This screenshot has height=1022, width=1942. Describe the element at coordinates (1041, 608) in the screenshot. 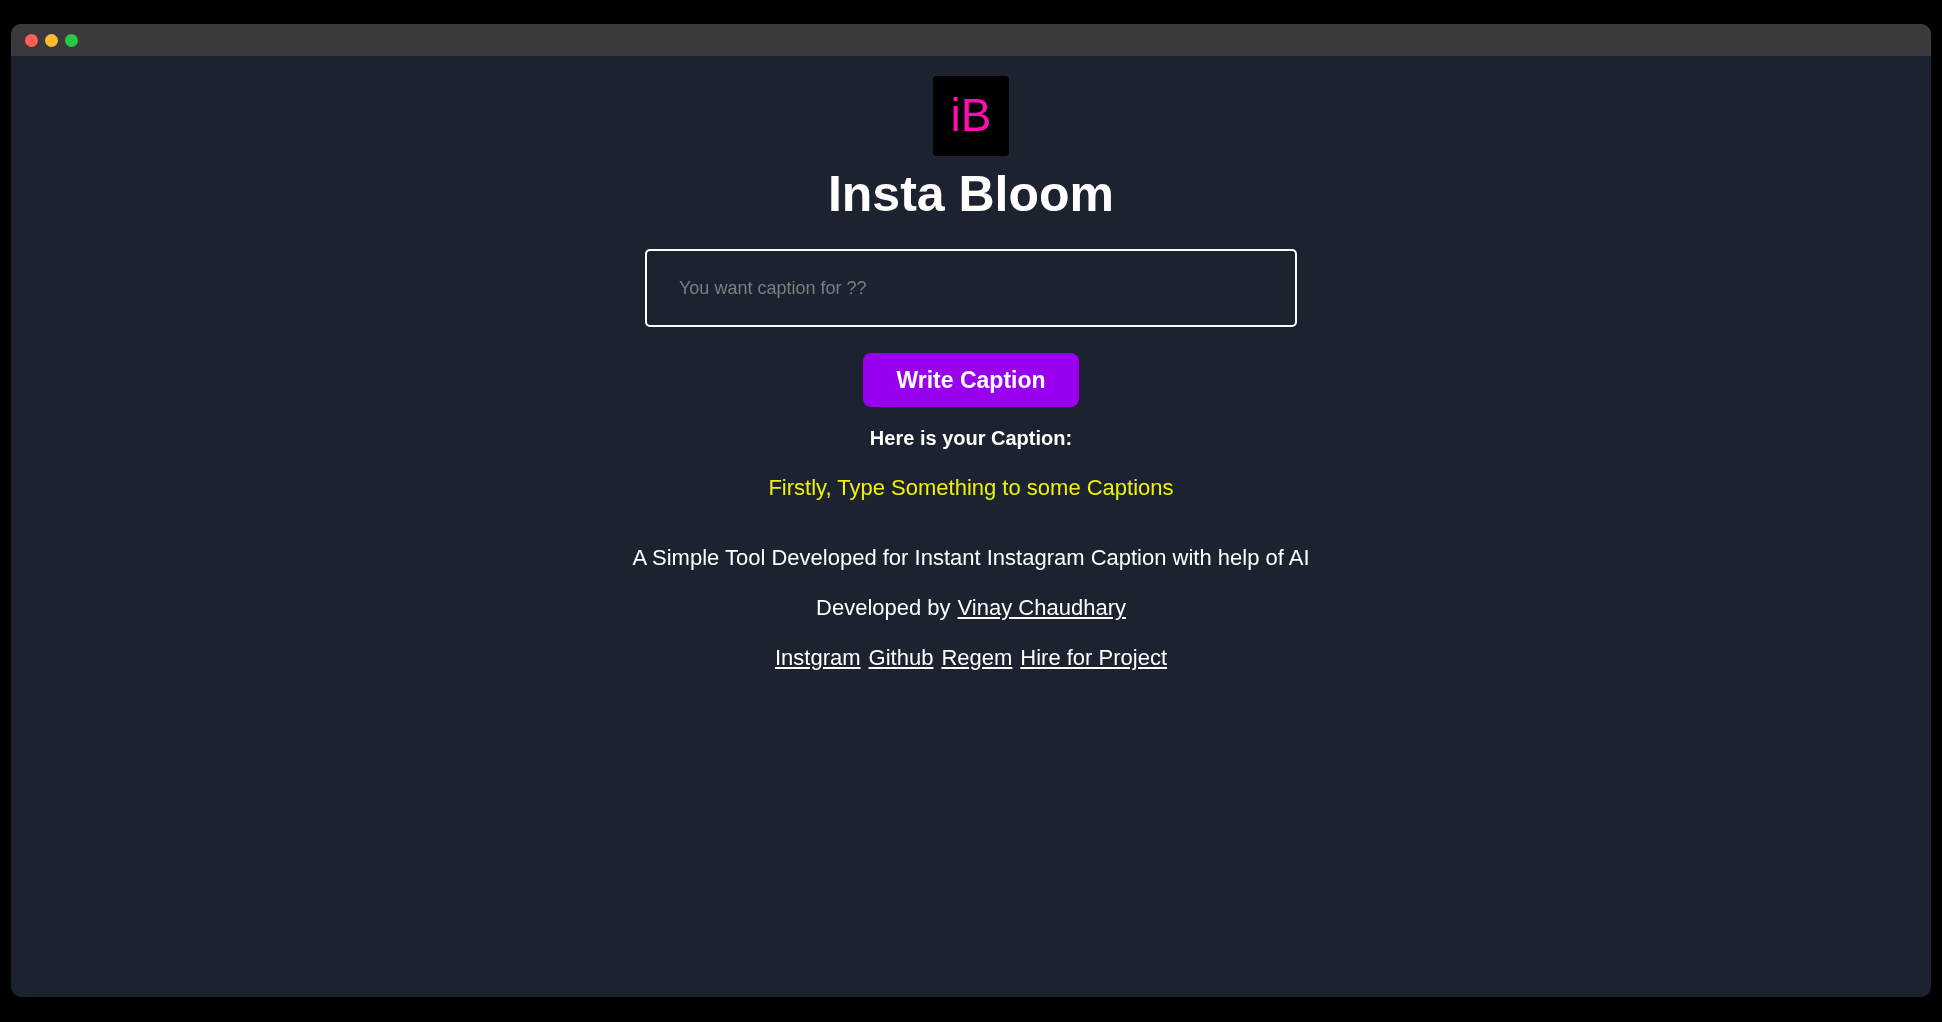

I see `author-link: Vinay Chaudhary` at that location.